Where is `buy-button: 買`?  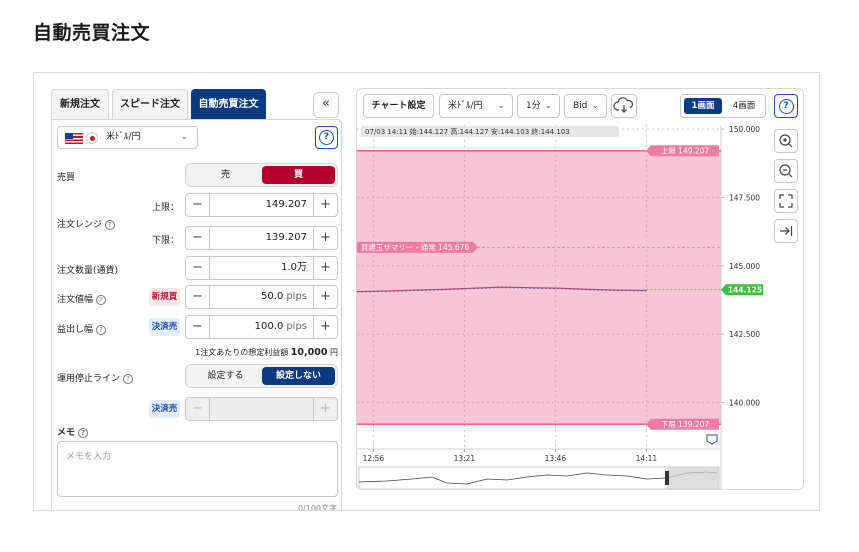 buy-button: 買 is located at coordinates (298, 175).